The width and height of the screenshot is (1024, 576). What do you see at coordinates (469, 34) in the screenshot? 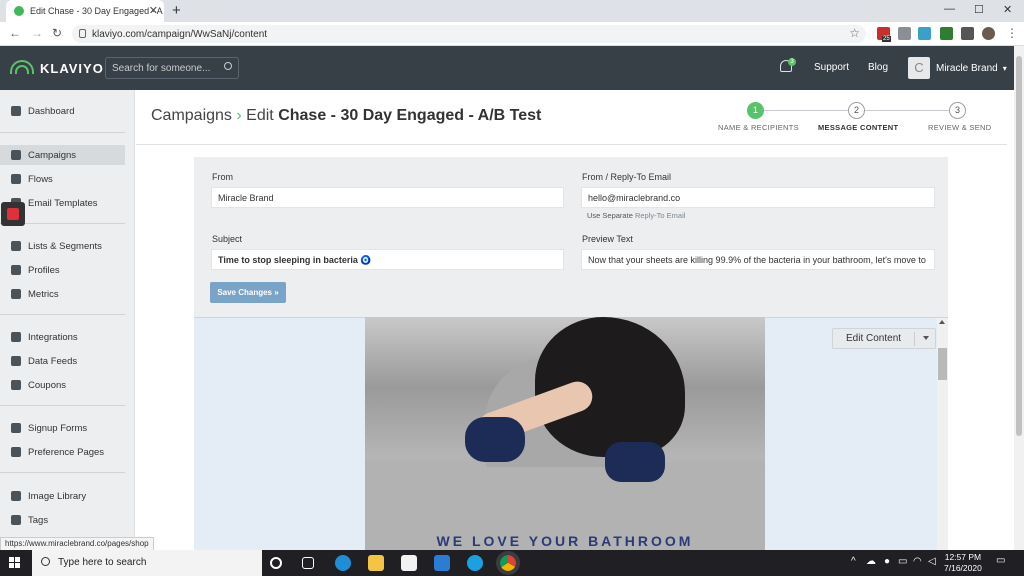
I see `url-field: klaviyo.com/campaign/WwSaNj/content ☆` at bounding box center [469, 34].